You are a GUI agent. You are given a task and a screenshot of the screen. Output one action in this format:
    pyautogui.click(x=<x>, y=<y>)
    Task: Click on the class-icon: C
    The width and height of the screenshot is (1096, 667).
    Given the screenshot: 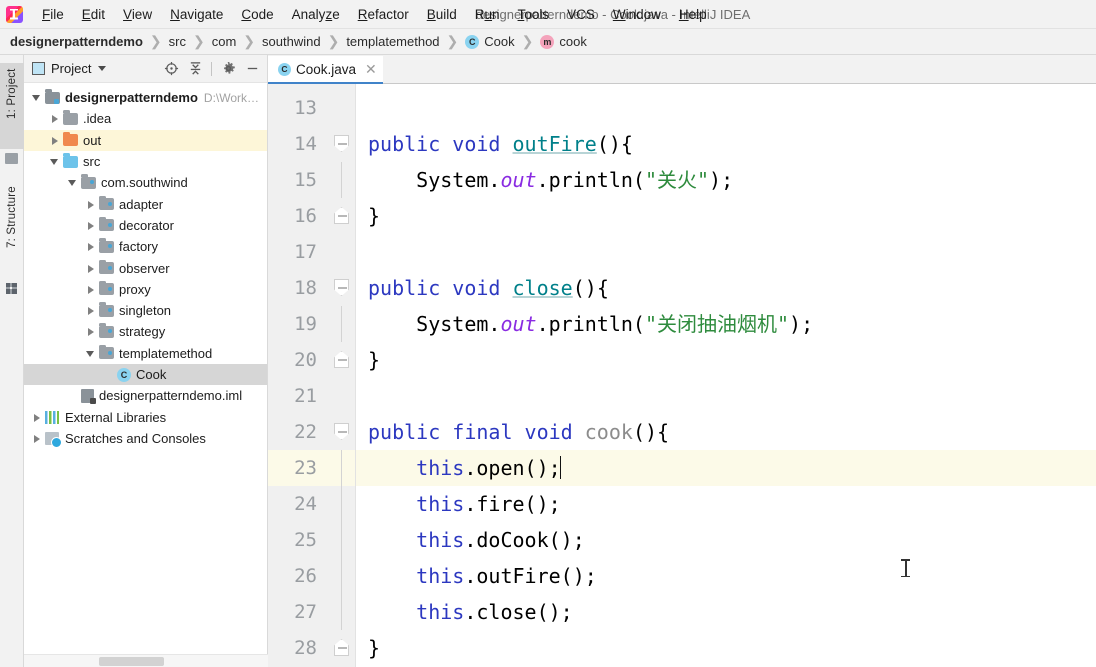 What is the action you would take?
    pyautogui.click(x=472, y=41)
    